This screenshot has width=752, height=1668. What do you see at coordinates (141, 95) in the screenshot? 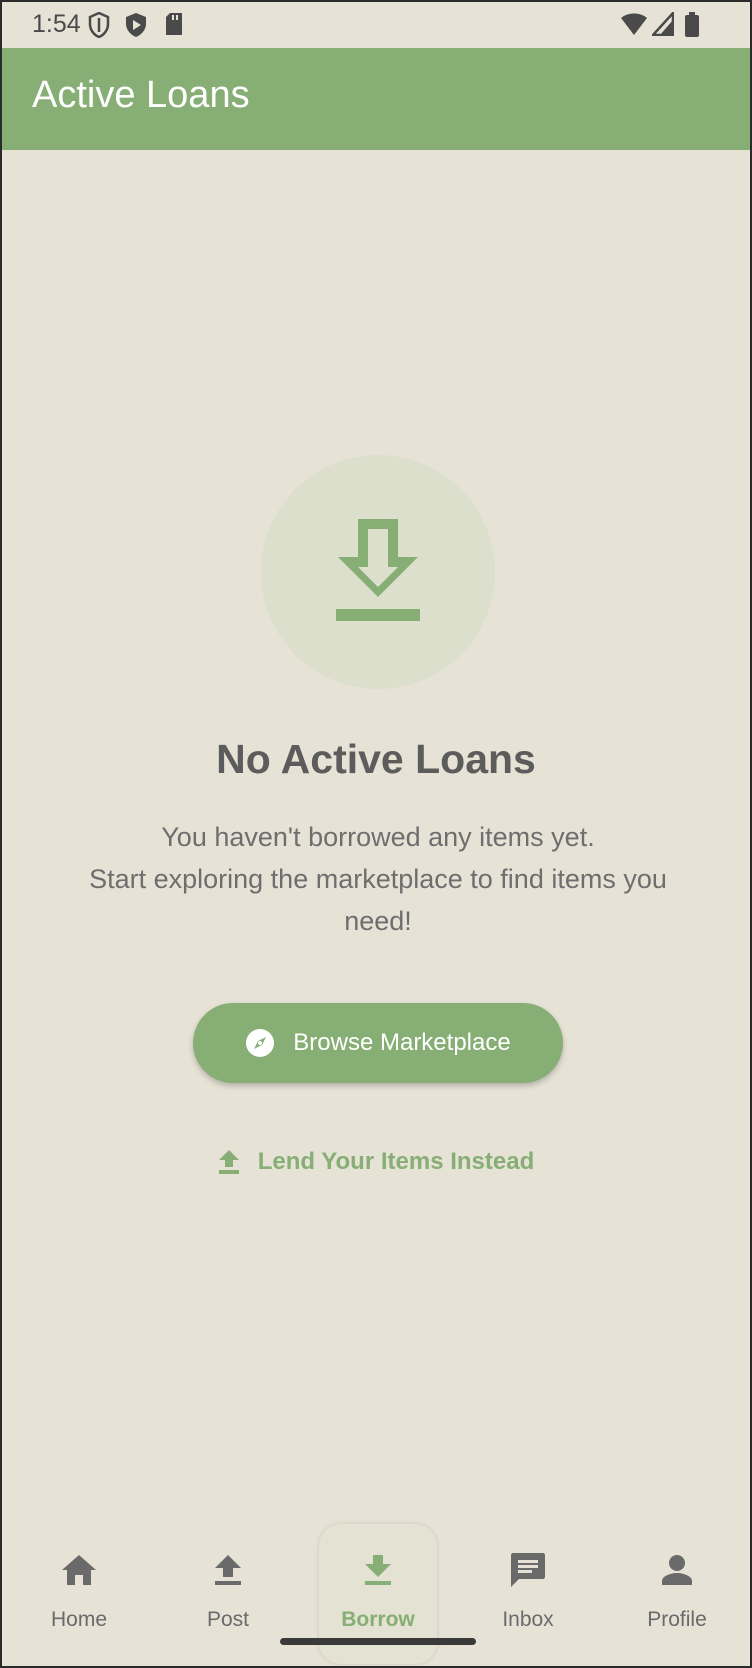
I see `page-title: Active Loans` at bounding box center [141, 95].